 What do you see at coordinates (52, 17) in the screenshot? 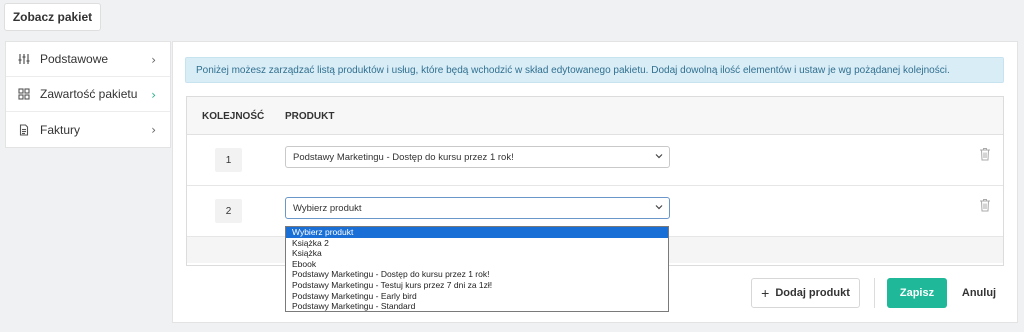
I see `view-package-button: Zobacz pakiet` at bounding box center [52, 17].